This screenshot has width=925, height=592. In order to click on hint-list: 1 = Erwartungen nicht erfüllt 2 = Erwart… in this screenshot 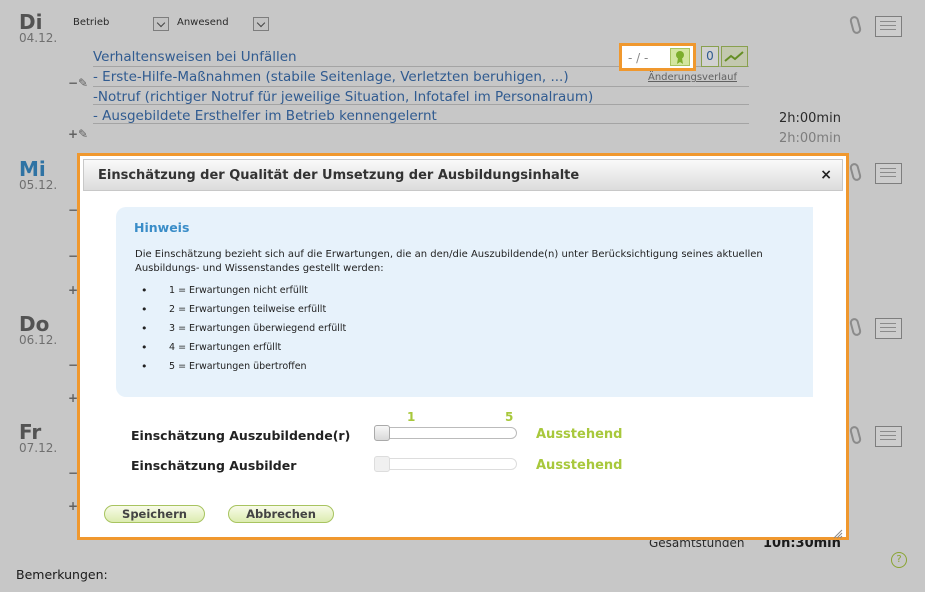, I will do `click(243, 332)`.